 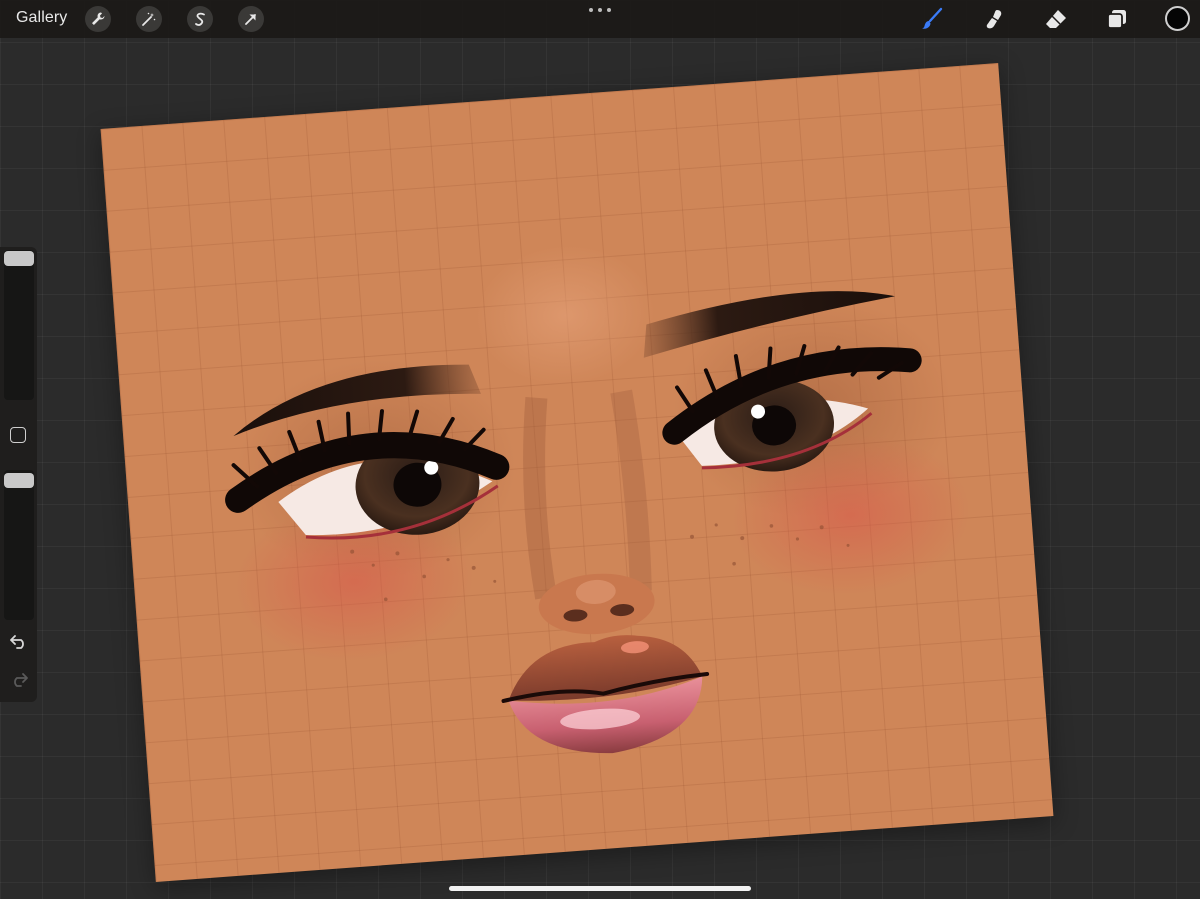 I want to click on layers-icon, so click(x=1116, y=19).